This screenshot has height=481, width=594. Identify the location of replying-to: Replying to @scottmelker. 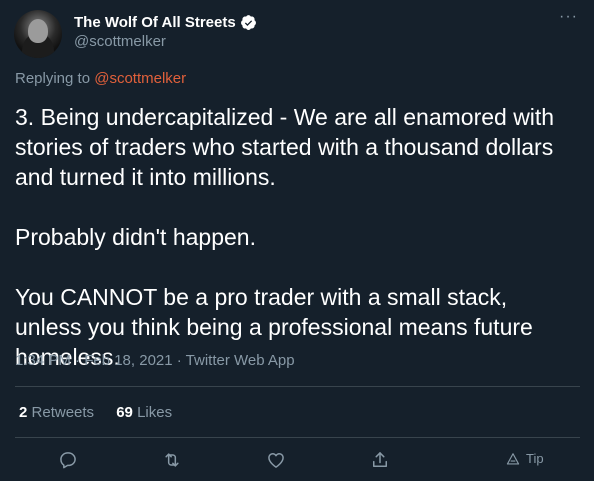
(100, 78).